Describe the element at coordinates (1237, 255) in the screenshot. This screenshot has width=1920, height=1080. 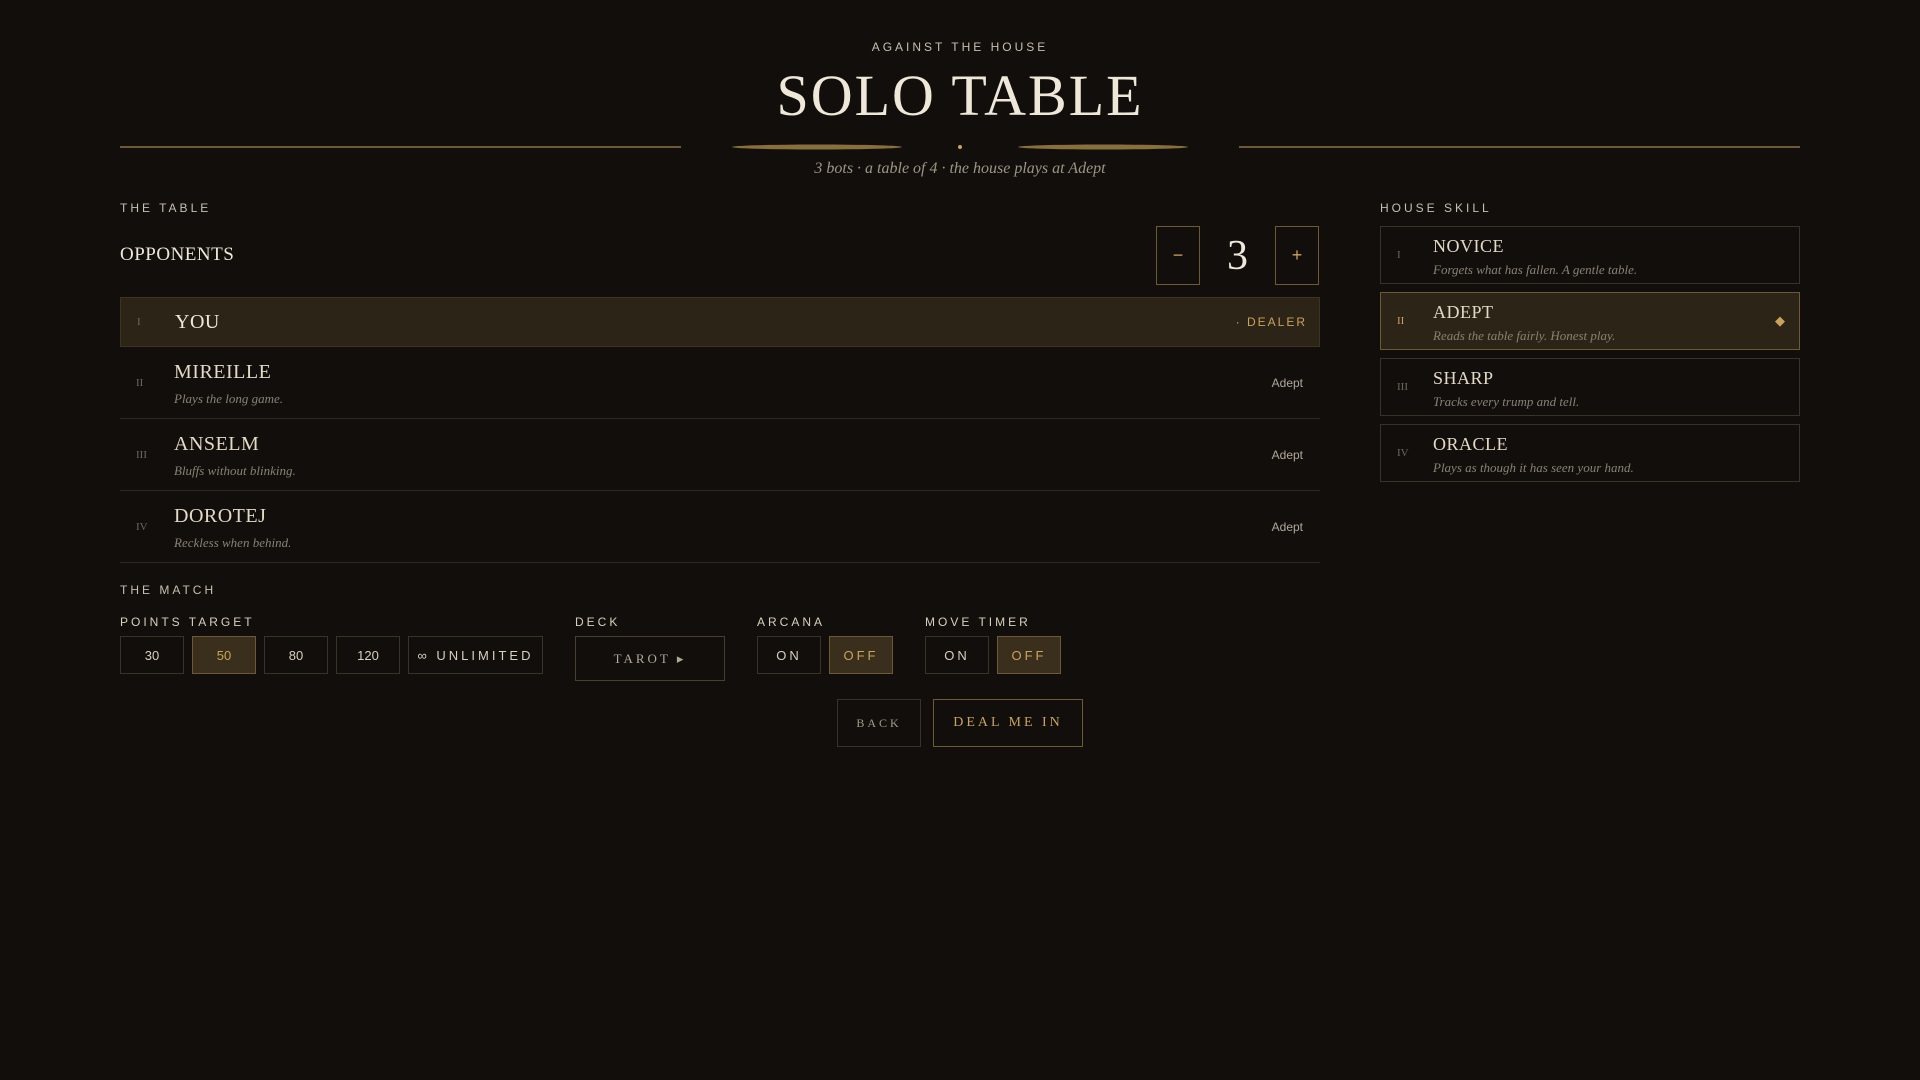
I see `opponents-count: 3` at that location.